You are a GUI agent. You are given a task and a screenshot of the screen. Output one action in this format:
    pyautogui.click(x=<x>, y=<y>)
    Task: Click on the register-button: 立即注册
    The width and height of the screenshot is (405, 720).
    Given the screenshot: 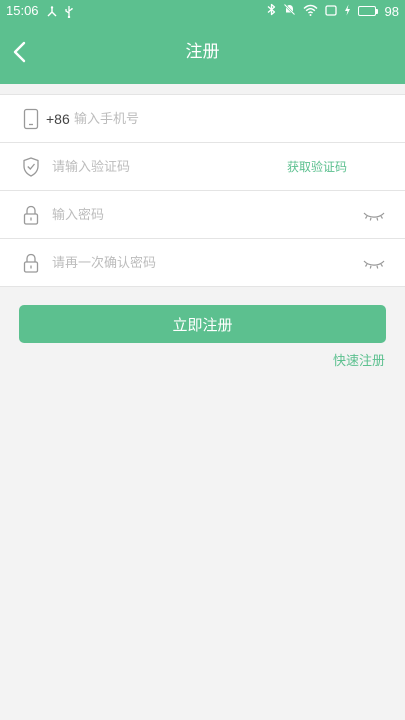 What is the action you would take?
    pyautogui.click(x=202, y=324)
    